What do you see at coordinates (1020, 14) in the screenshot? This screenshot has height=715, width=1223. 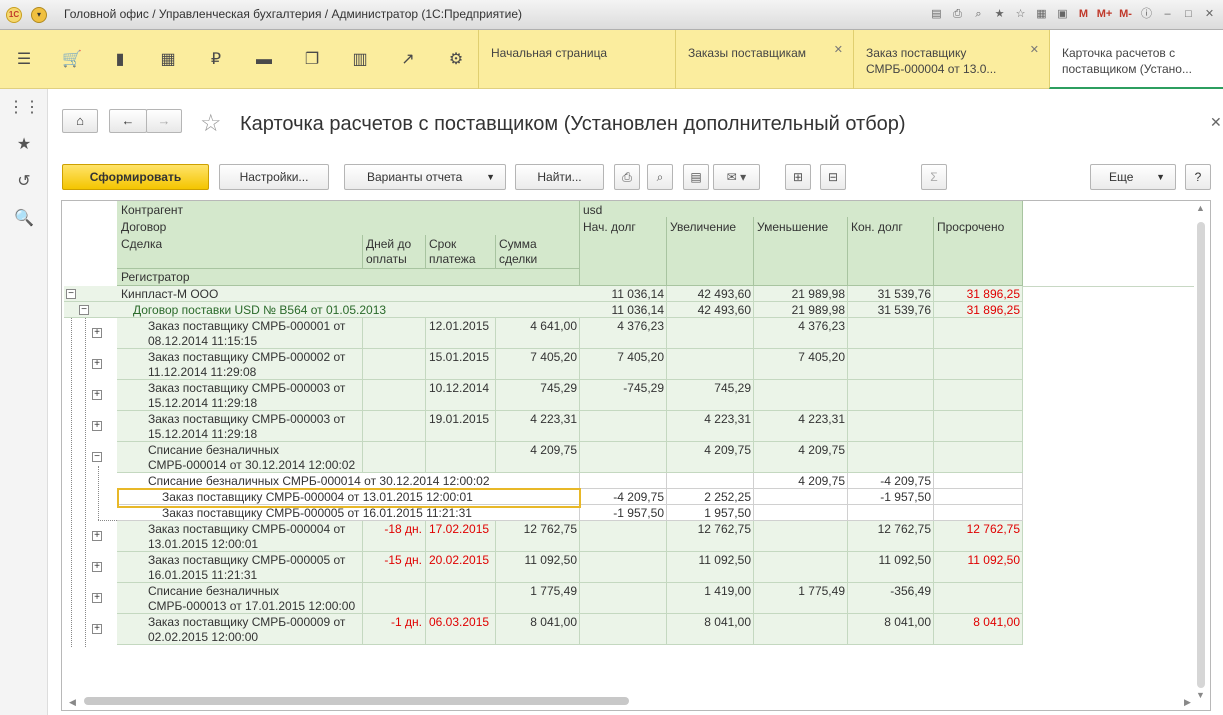 I see `star-icon: ☆` at bounding box center [1020, 14].